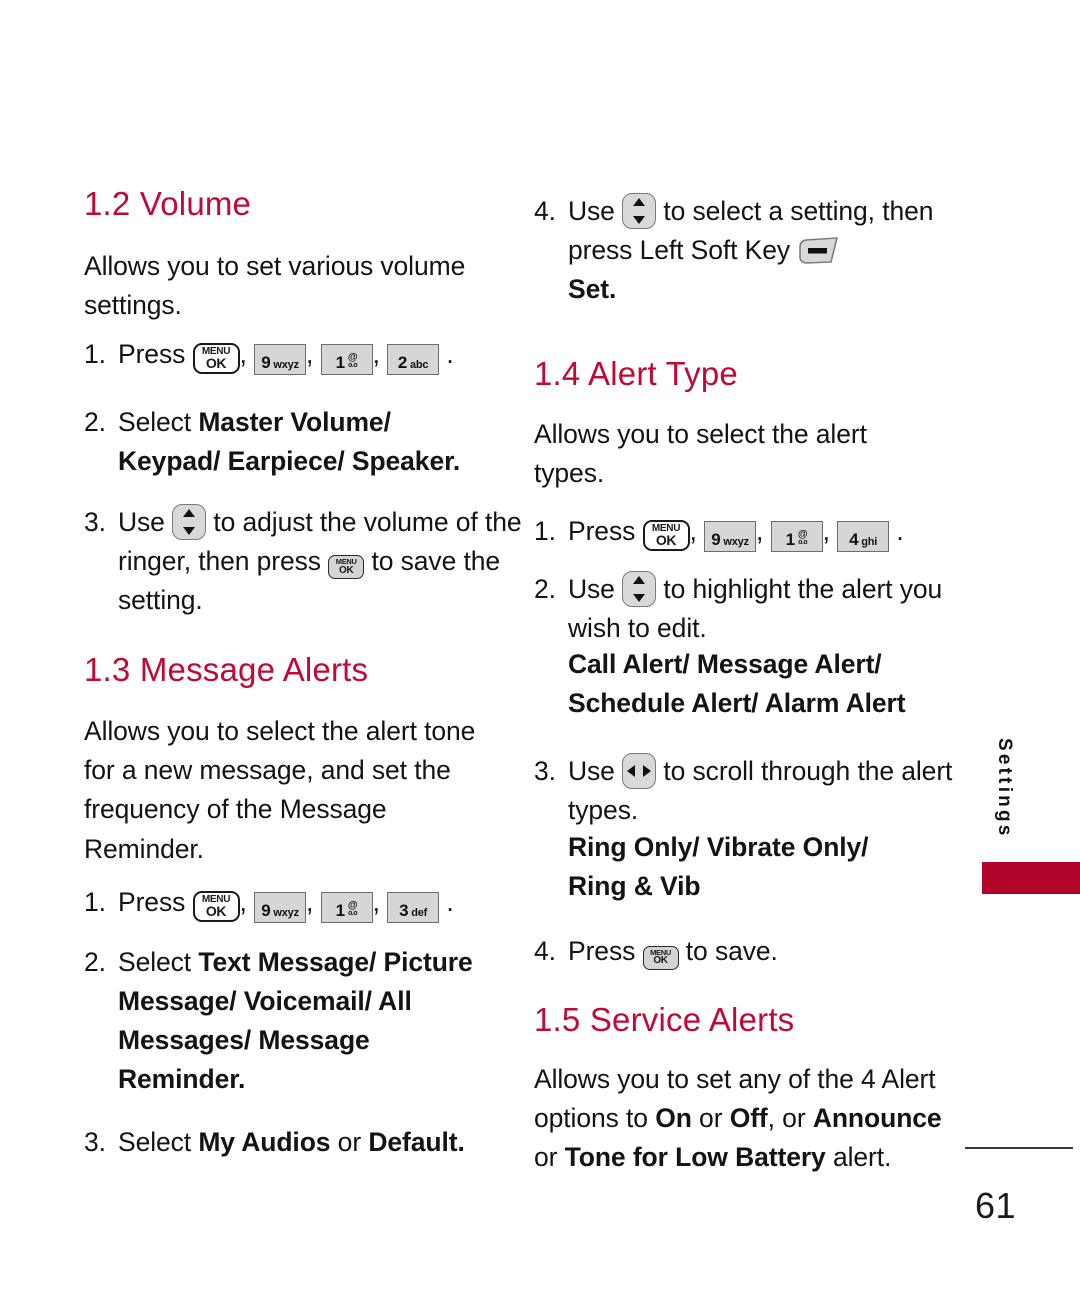 The height and width of the screenshot is (1295, 1080). Describe the element at coordinates (1004, 788) in the screenshot. I see `side-tab-settings-label: Settings` at that location.